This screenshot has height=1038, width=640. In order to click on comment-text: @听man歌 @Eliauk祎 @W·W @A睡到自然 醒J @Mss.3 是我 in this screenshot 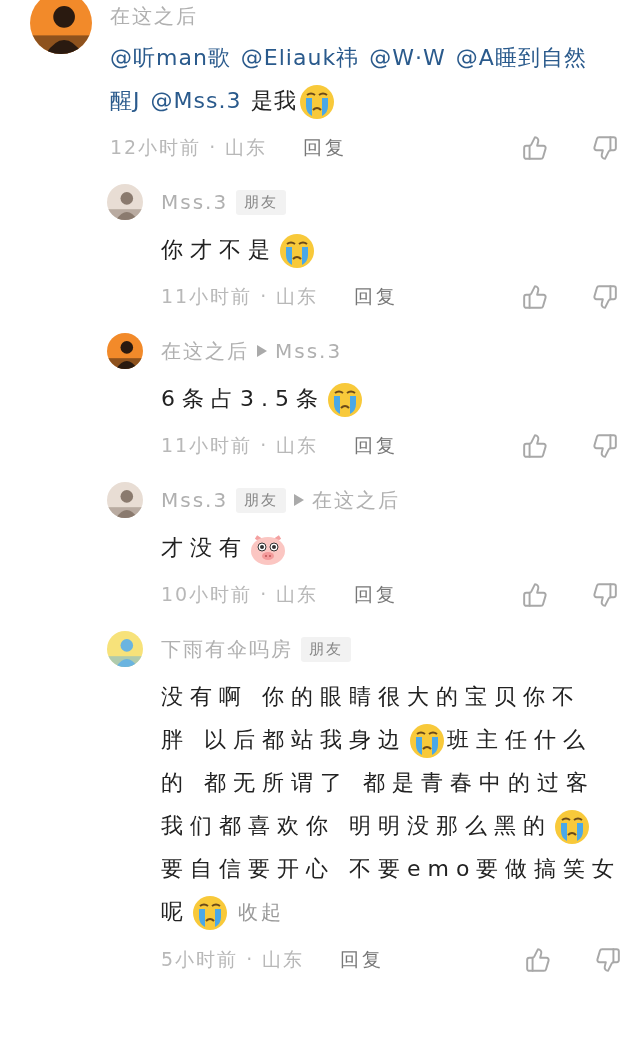, I will do `click(353, 79)`.